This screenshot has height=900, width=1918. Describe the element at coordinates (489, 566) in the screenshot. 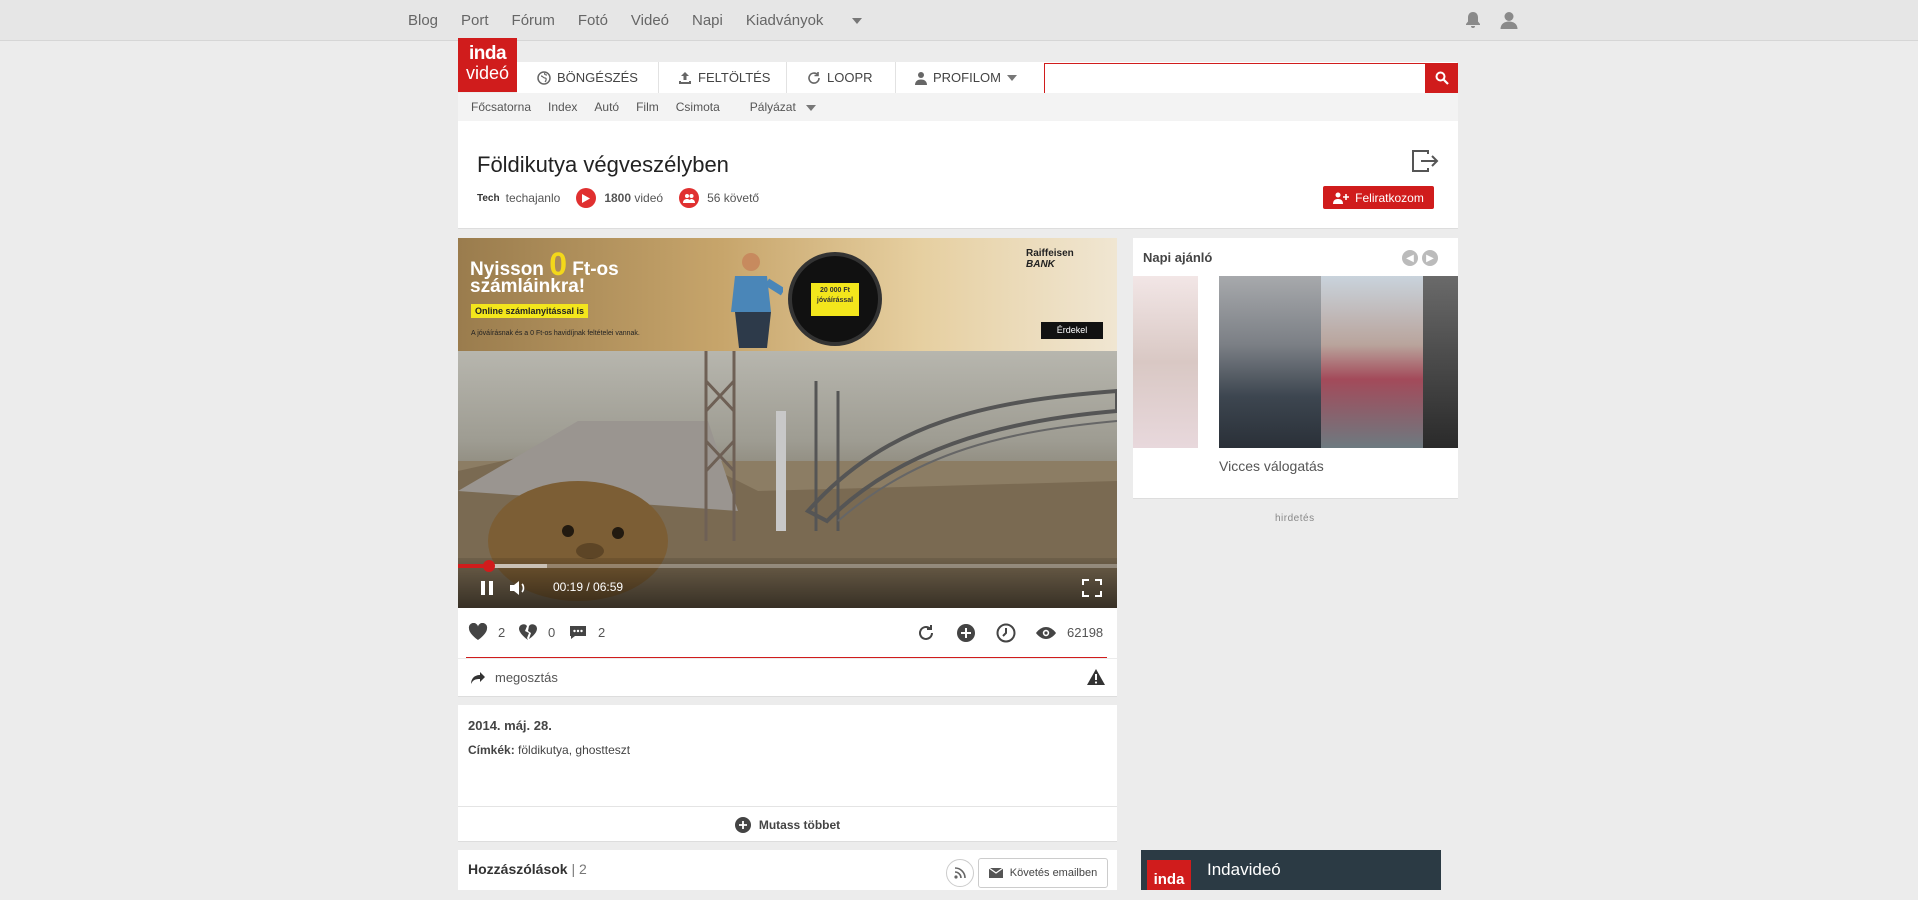

I see `progress-knob` at that location.